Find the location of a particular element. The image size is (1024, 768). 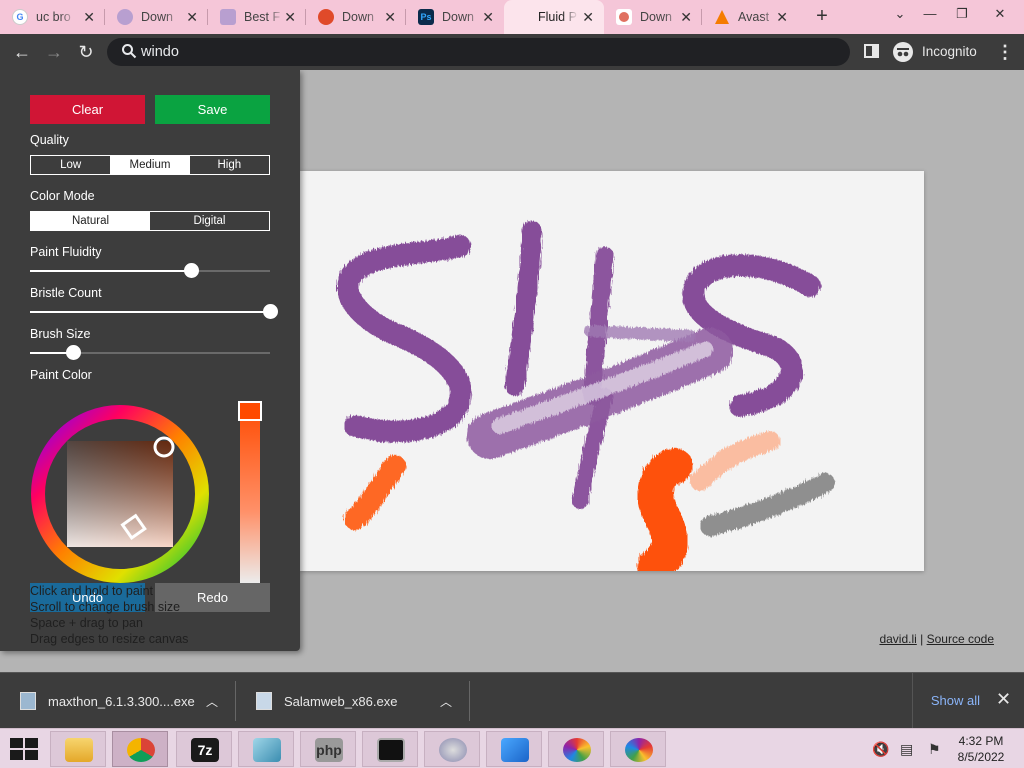

tab-title: Avast is located at coordinates (754, 17).